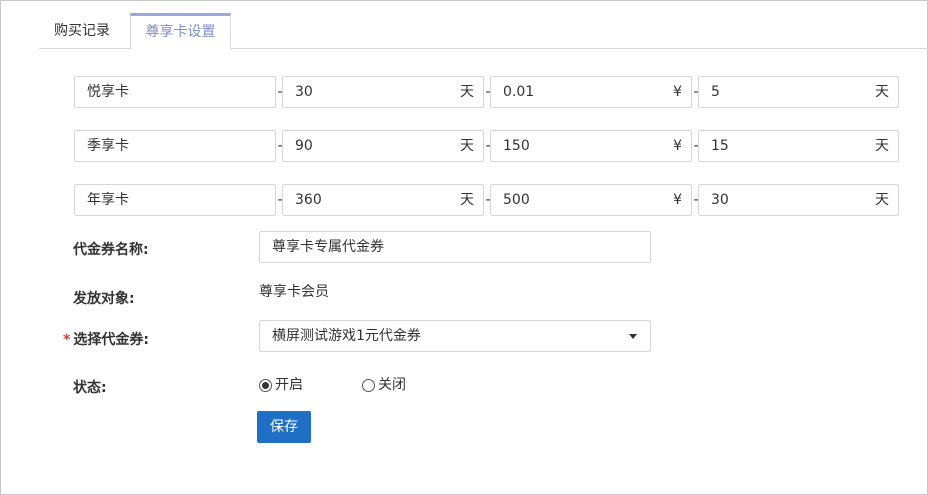 The image size is (928, 495). Describe the element at coordinates (715, 92) in the screenshot. I see `card-bonus-value: 5` at that location.